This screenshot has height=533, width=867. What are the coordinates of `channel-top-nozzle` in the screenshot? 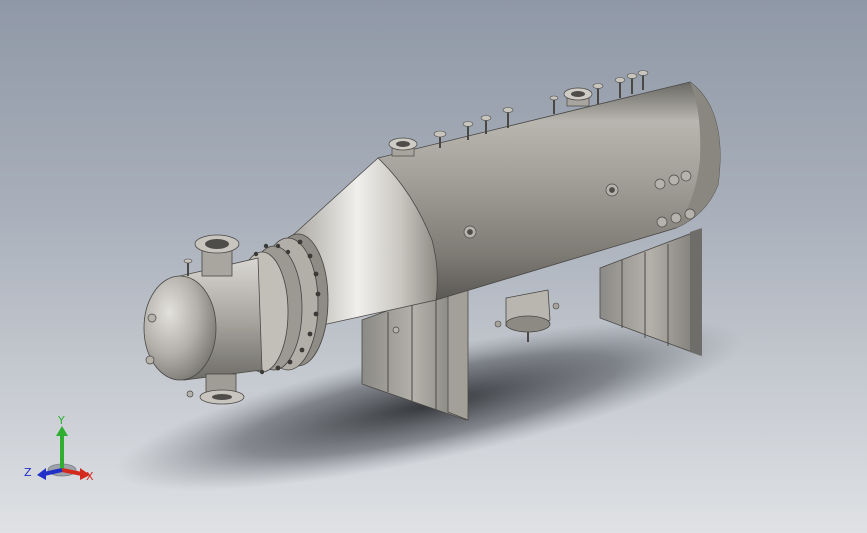 It's located at (217, 255).